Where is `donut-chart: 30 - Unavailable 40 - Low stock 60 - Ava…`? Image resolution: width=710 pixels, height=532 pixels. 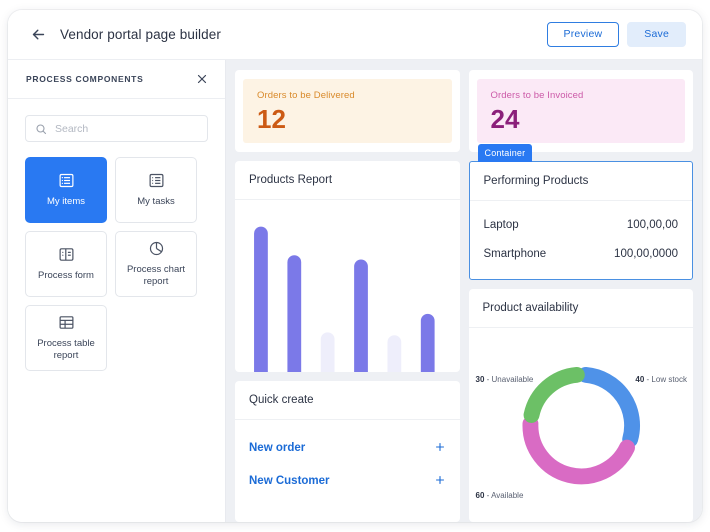 donut-chart: 30 - Unavailable 40 - Low stock 60 - Ava… is located at coordinates (581, 425).